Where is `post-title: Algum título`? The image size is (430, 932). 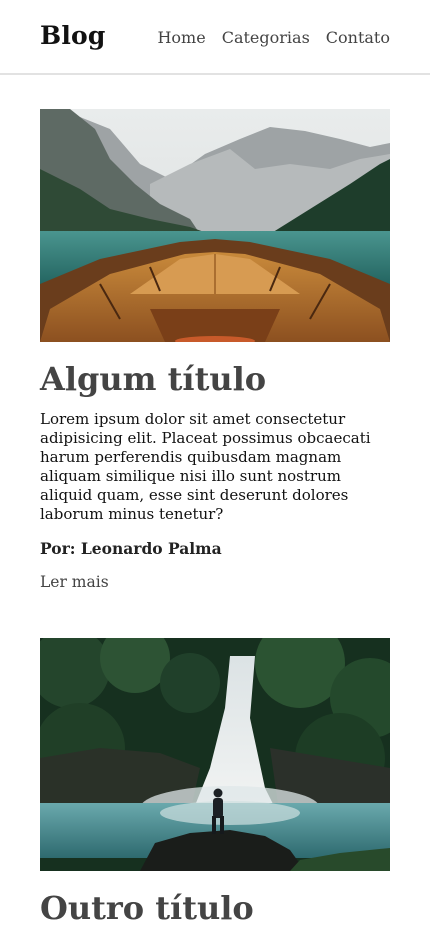 post-title: Algum título is located at coordinates (153, 379).